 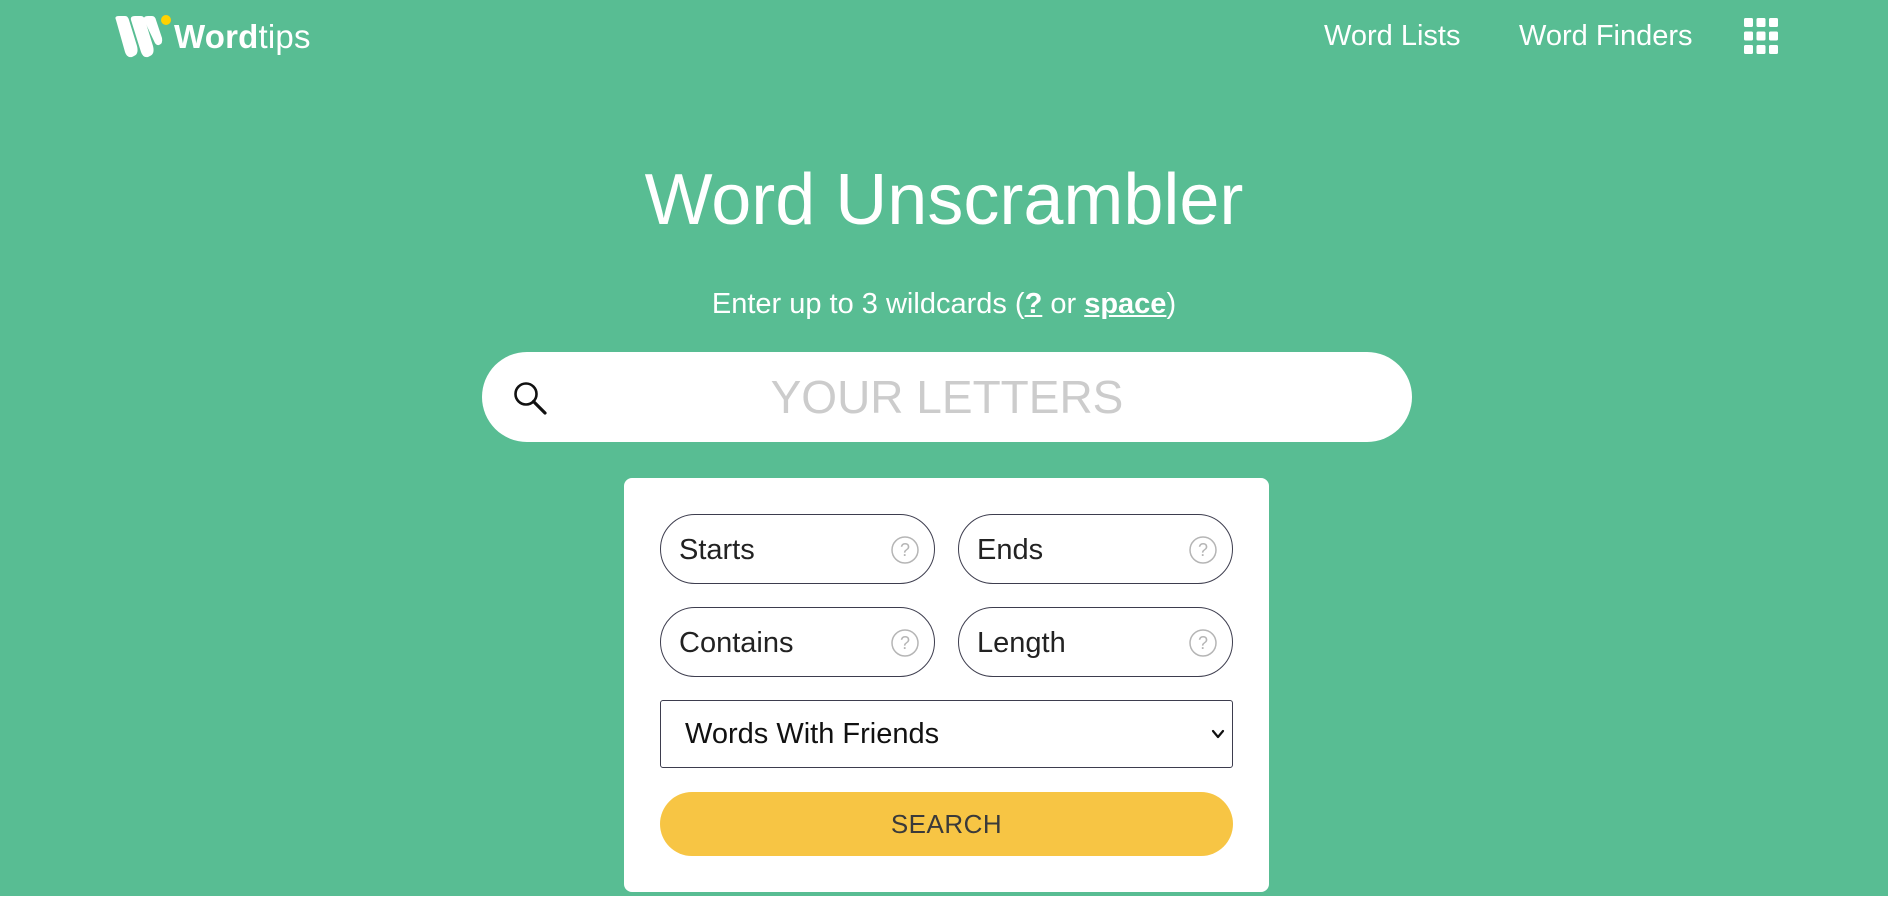 I want to click on length-field: ?, so click(x=1095, y=642).